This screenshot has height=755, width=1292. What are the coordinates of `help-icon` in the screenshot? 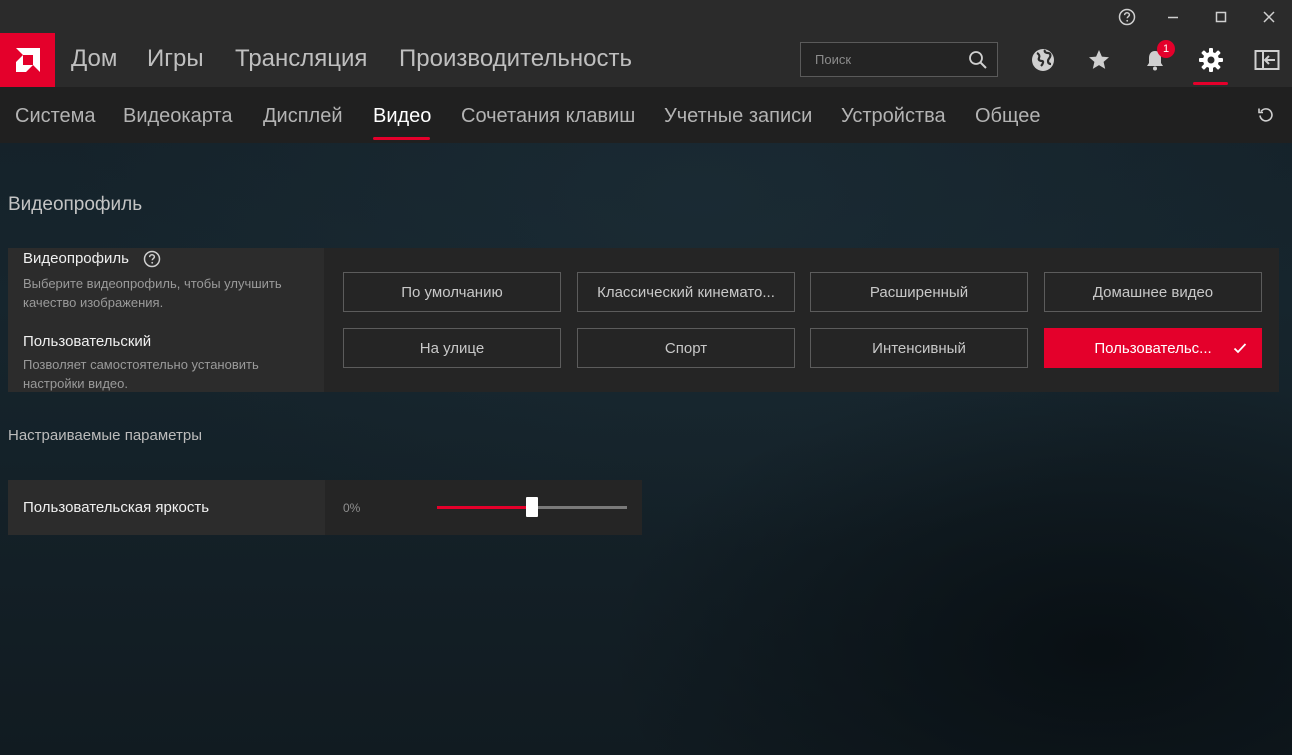 It's located at (152, 259).